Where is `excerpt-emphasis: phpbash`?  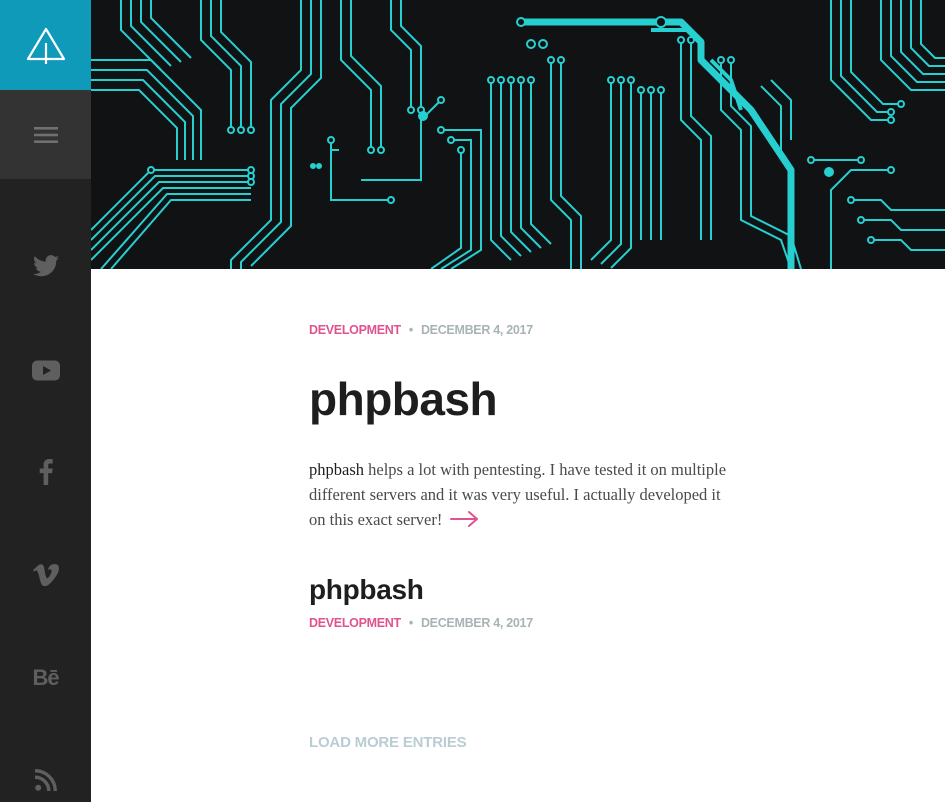
excerpt-emphasis: phpbash is located at coordinates (336, 469).